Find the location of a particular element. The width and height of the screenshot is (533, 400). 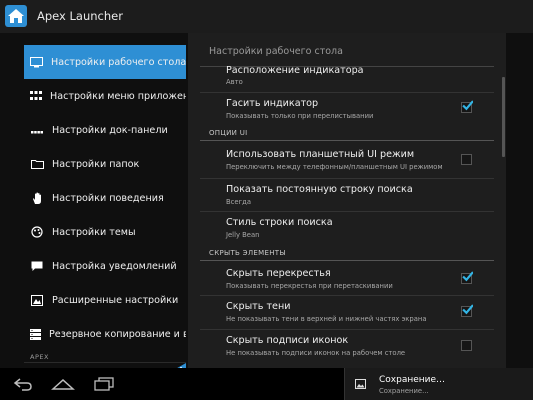

pref-summary: Авто is located at coordinates (234, 82).